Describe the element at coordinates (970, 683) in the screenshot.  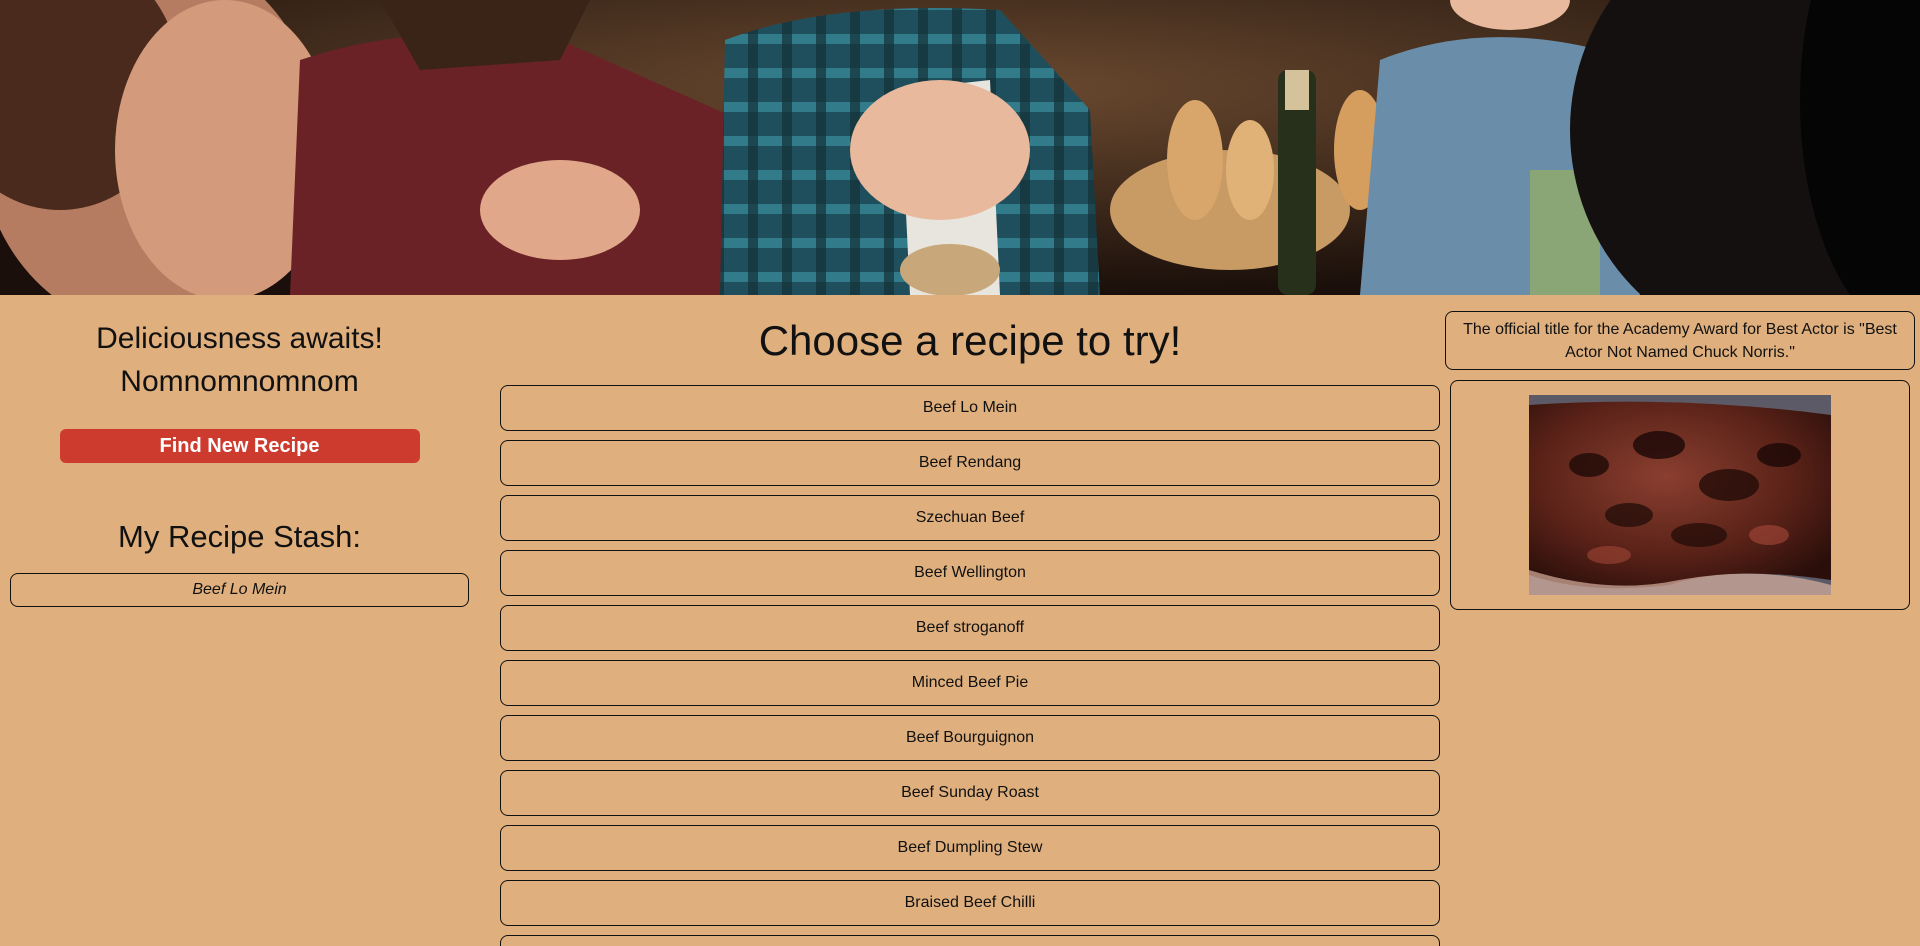
I see `recipe-item: Minced Beef Pie` at that location.